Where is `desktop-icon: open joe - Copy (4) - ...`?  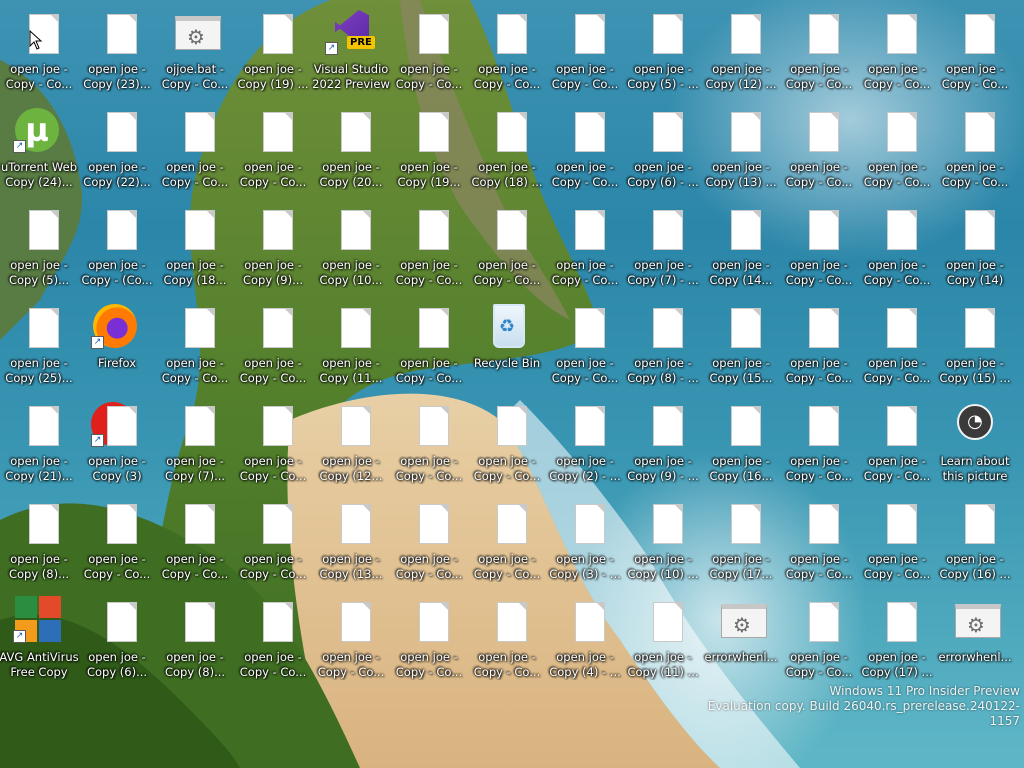
desktop-icon: open joe - Copy (4) - ... is located at coordinates (585, 640).